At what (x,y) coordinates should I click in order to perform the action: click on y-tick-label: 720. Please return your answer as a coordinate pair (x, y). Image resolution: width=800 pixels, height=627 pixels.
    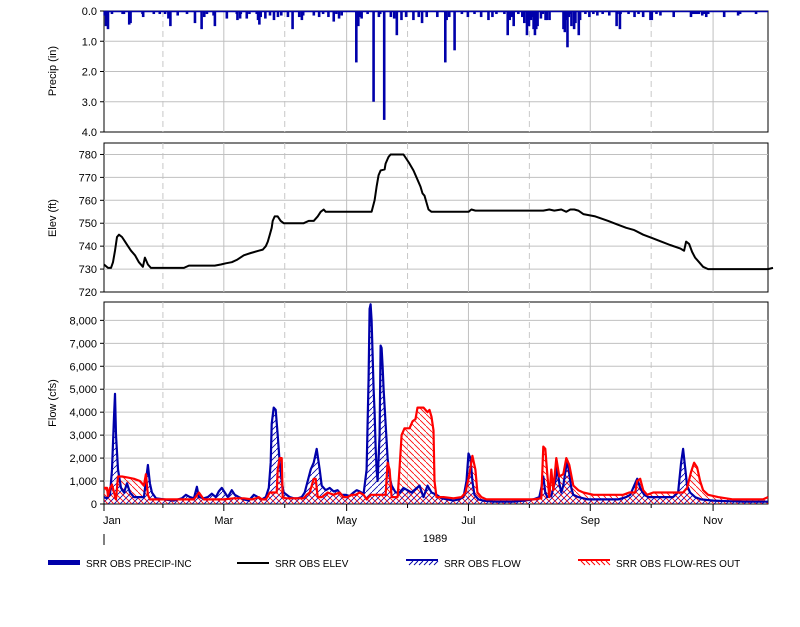
    Looking at the image, I should click on (88, 293).